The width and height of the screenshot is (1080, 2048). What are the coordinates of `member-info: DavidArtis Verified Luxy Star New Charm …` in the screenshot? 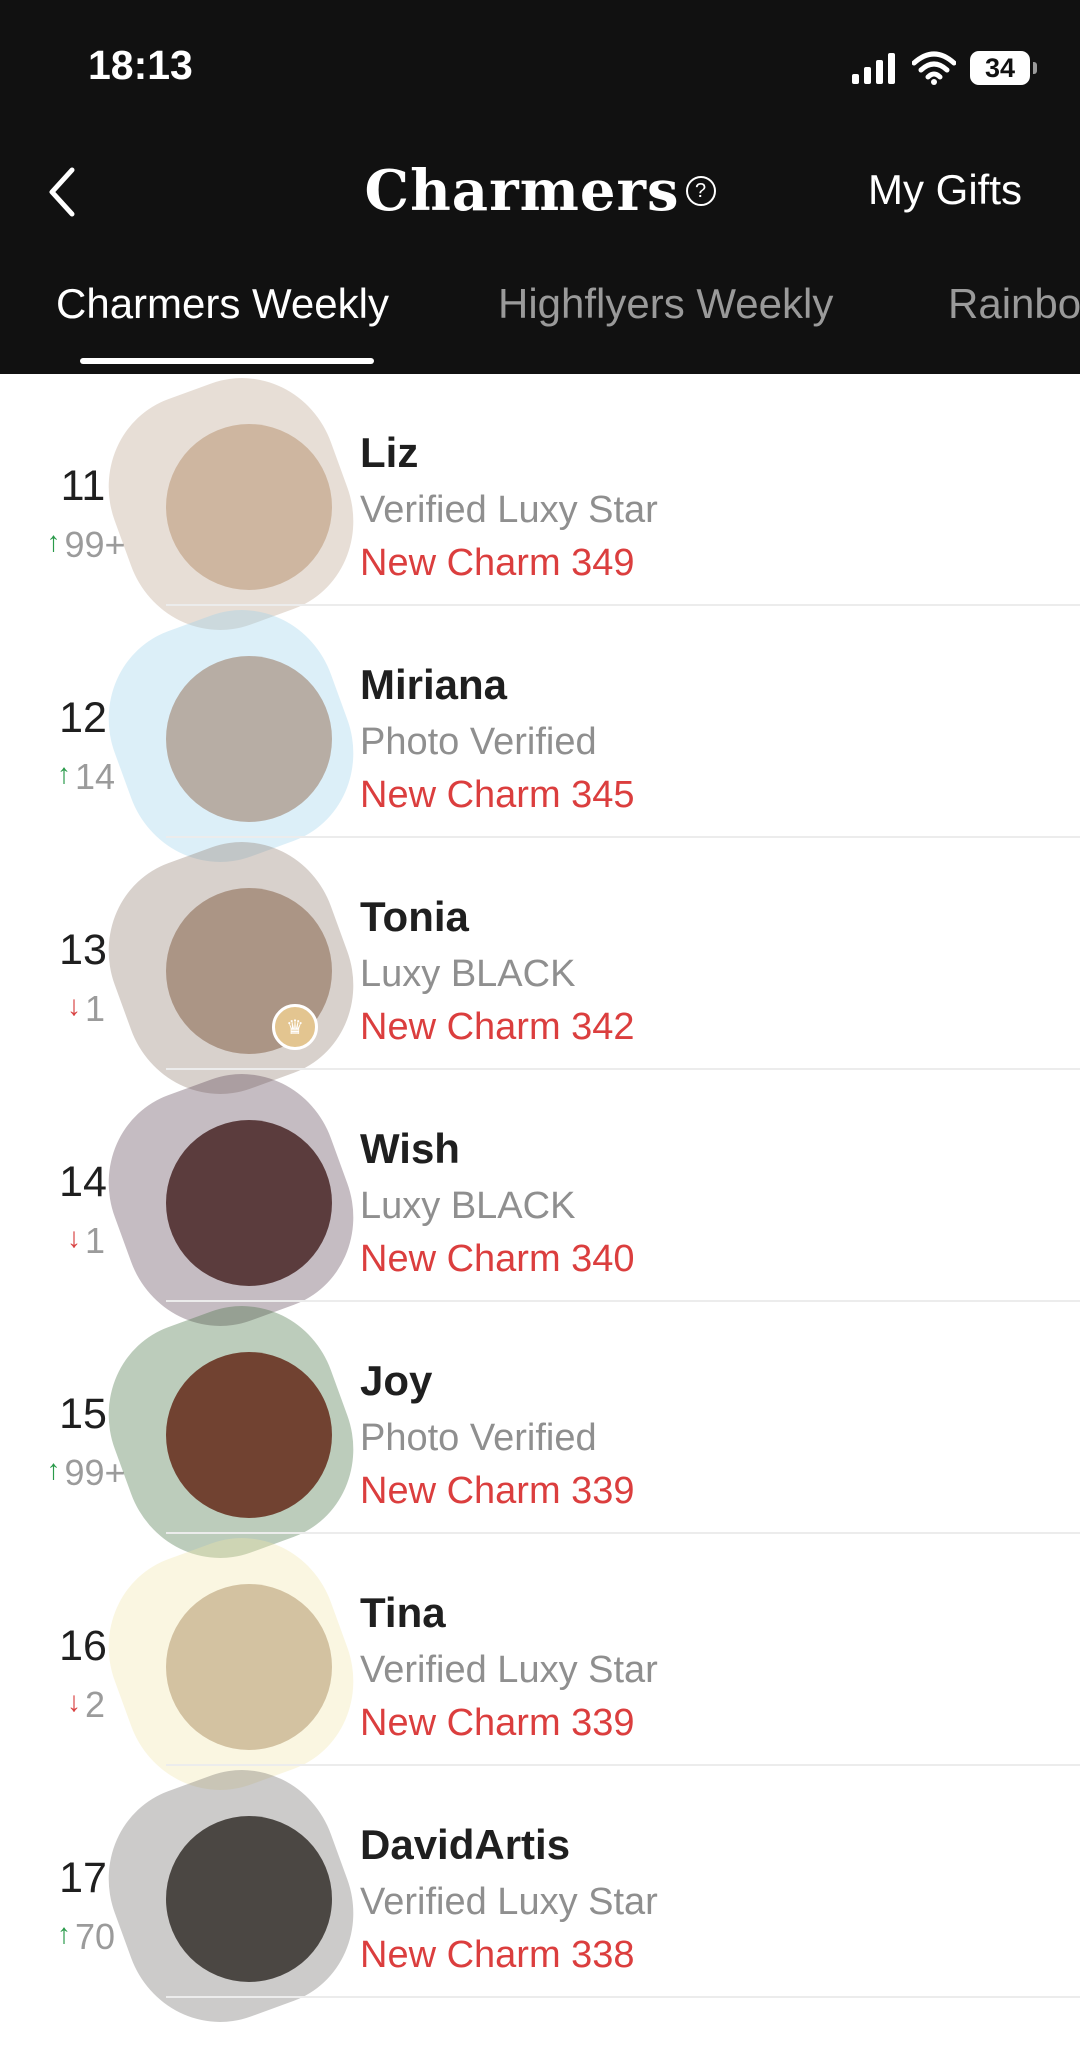 It's located at (509, 1899).